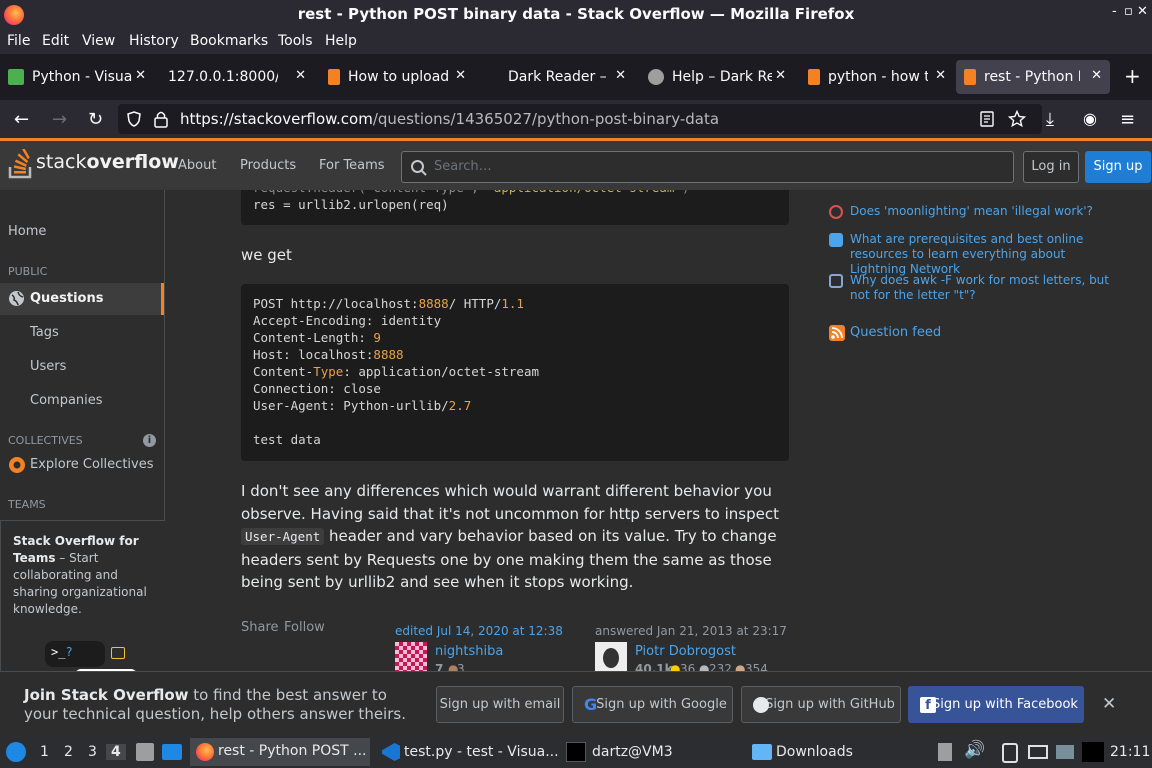 This screenshot has width=1152, height=768. Describe the element at coordinates (740, 666) in the screenshot. I see `bronze-badge-icon: ●` at that location.